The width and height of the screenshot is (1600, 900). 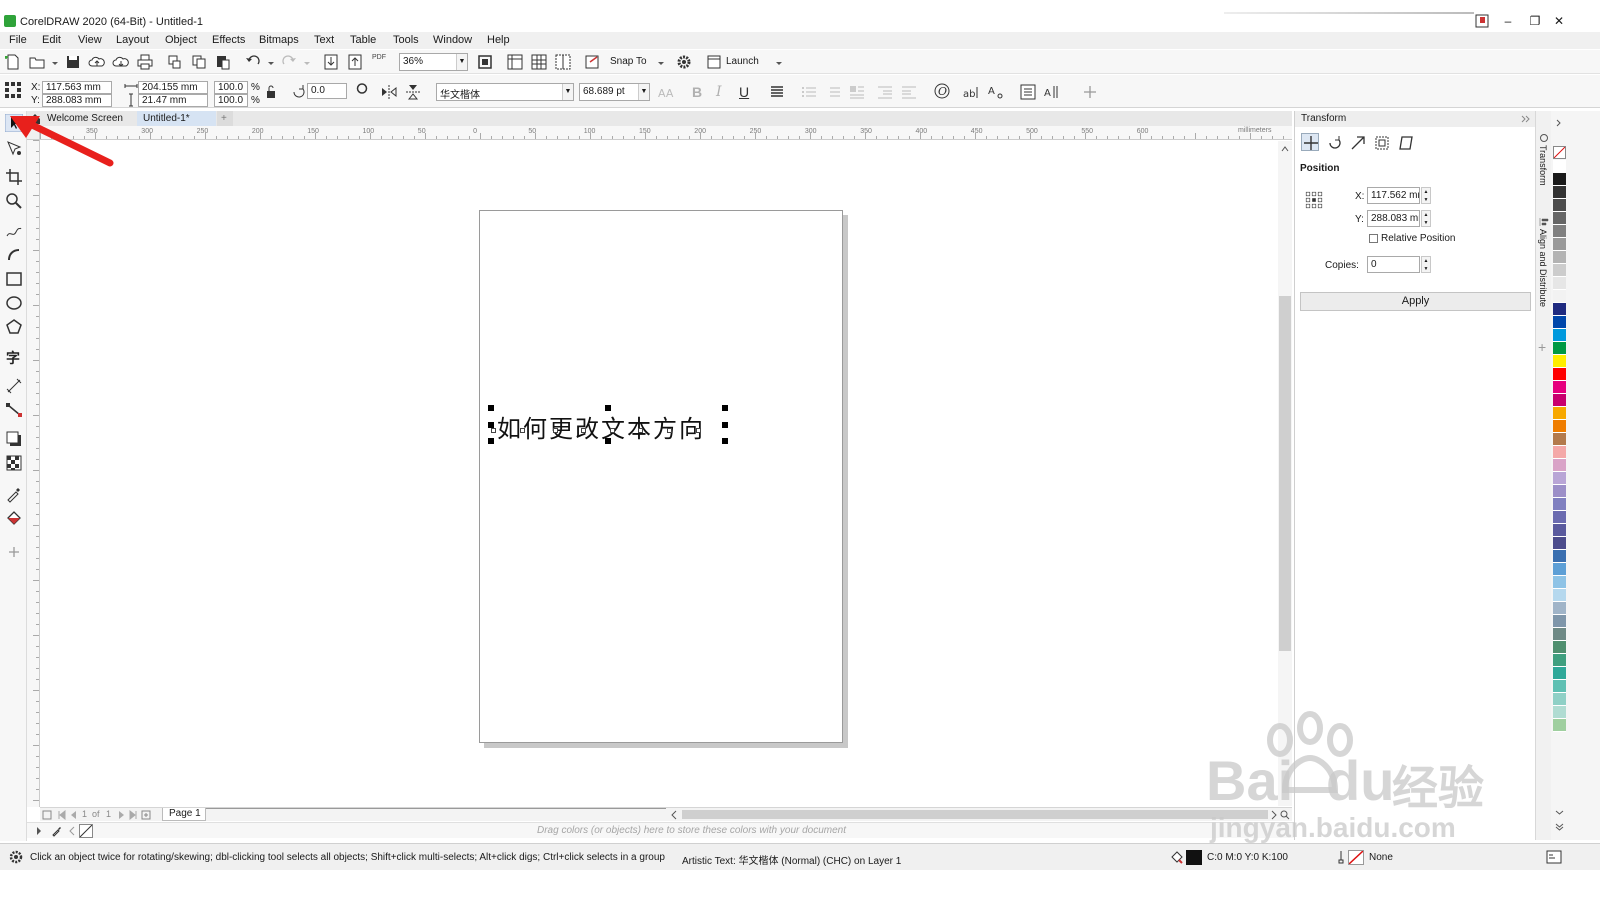 I want to click on vertical-text-icon: A, so click(x=1052, y=92).